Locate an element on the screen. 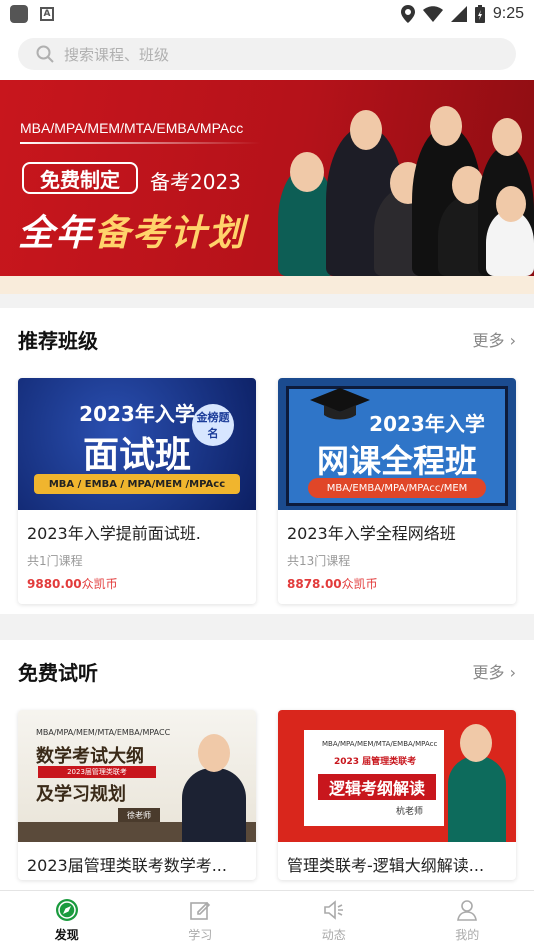 Image resolution: width=534 pixels, height=950 pixels. thumb-band: 2023 届管理类联考 is located at coordinates (375, 762).